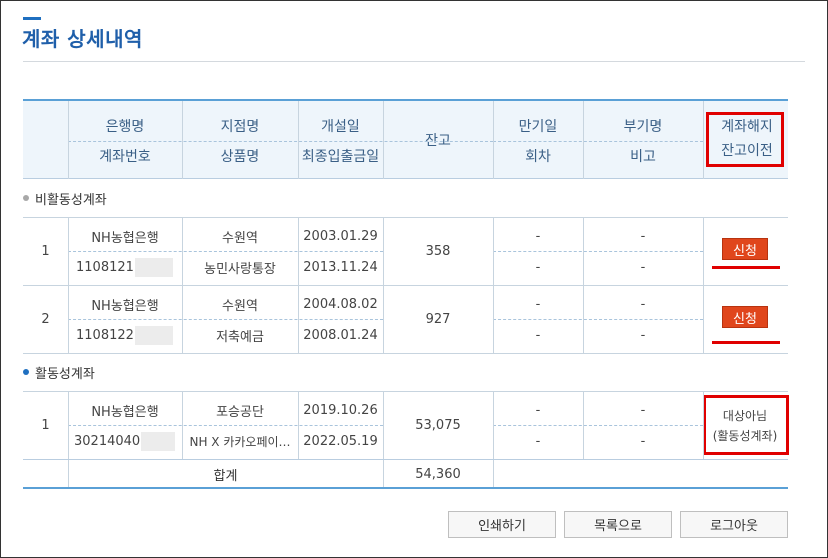 This screenshot has height=558, width=828. Describe the element at coordinates (125, 267) in the screenshot. I see `row-account: 1108121` at that location.